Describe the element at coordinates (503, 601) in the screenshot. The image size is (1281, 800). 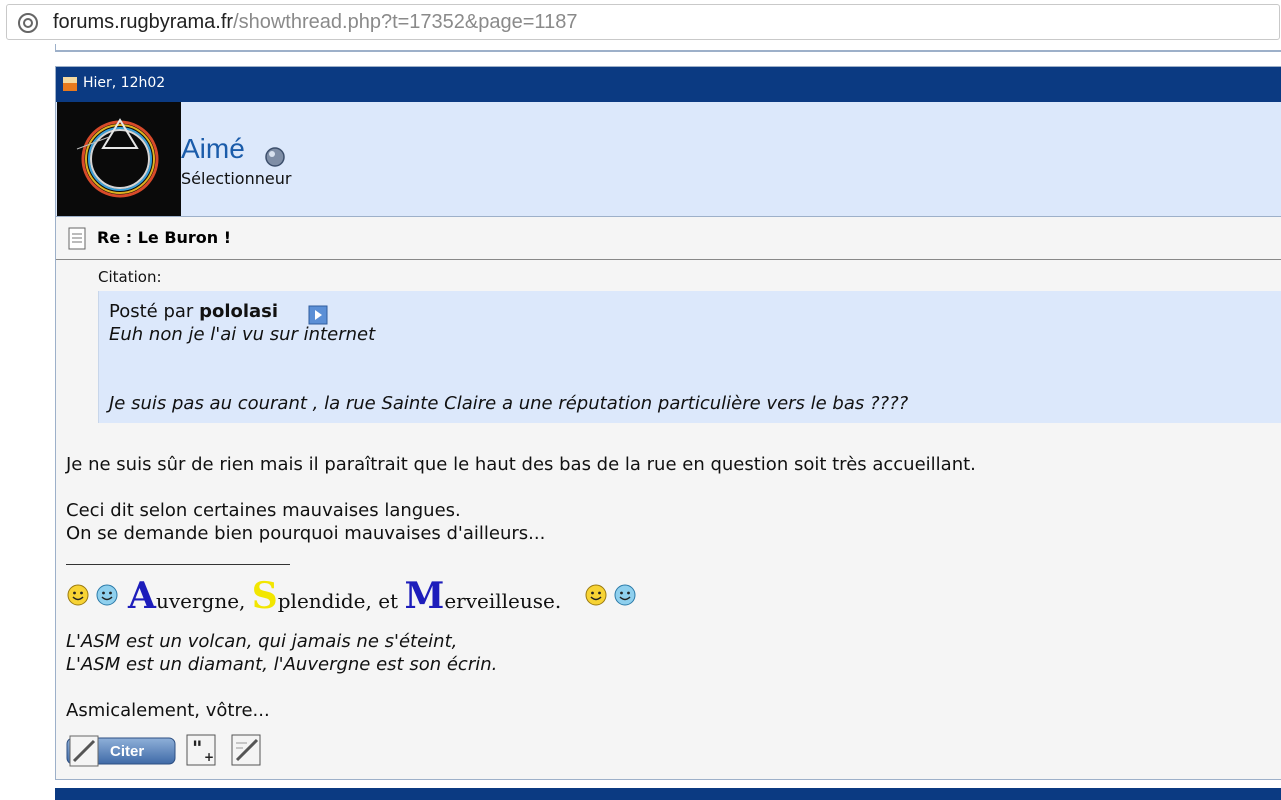
I see `motto-part: erveilleuse.` at that location.